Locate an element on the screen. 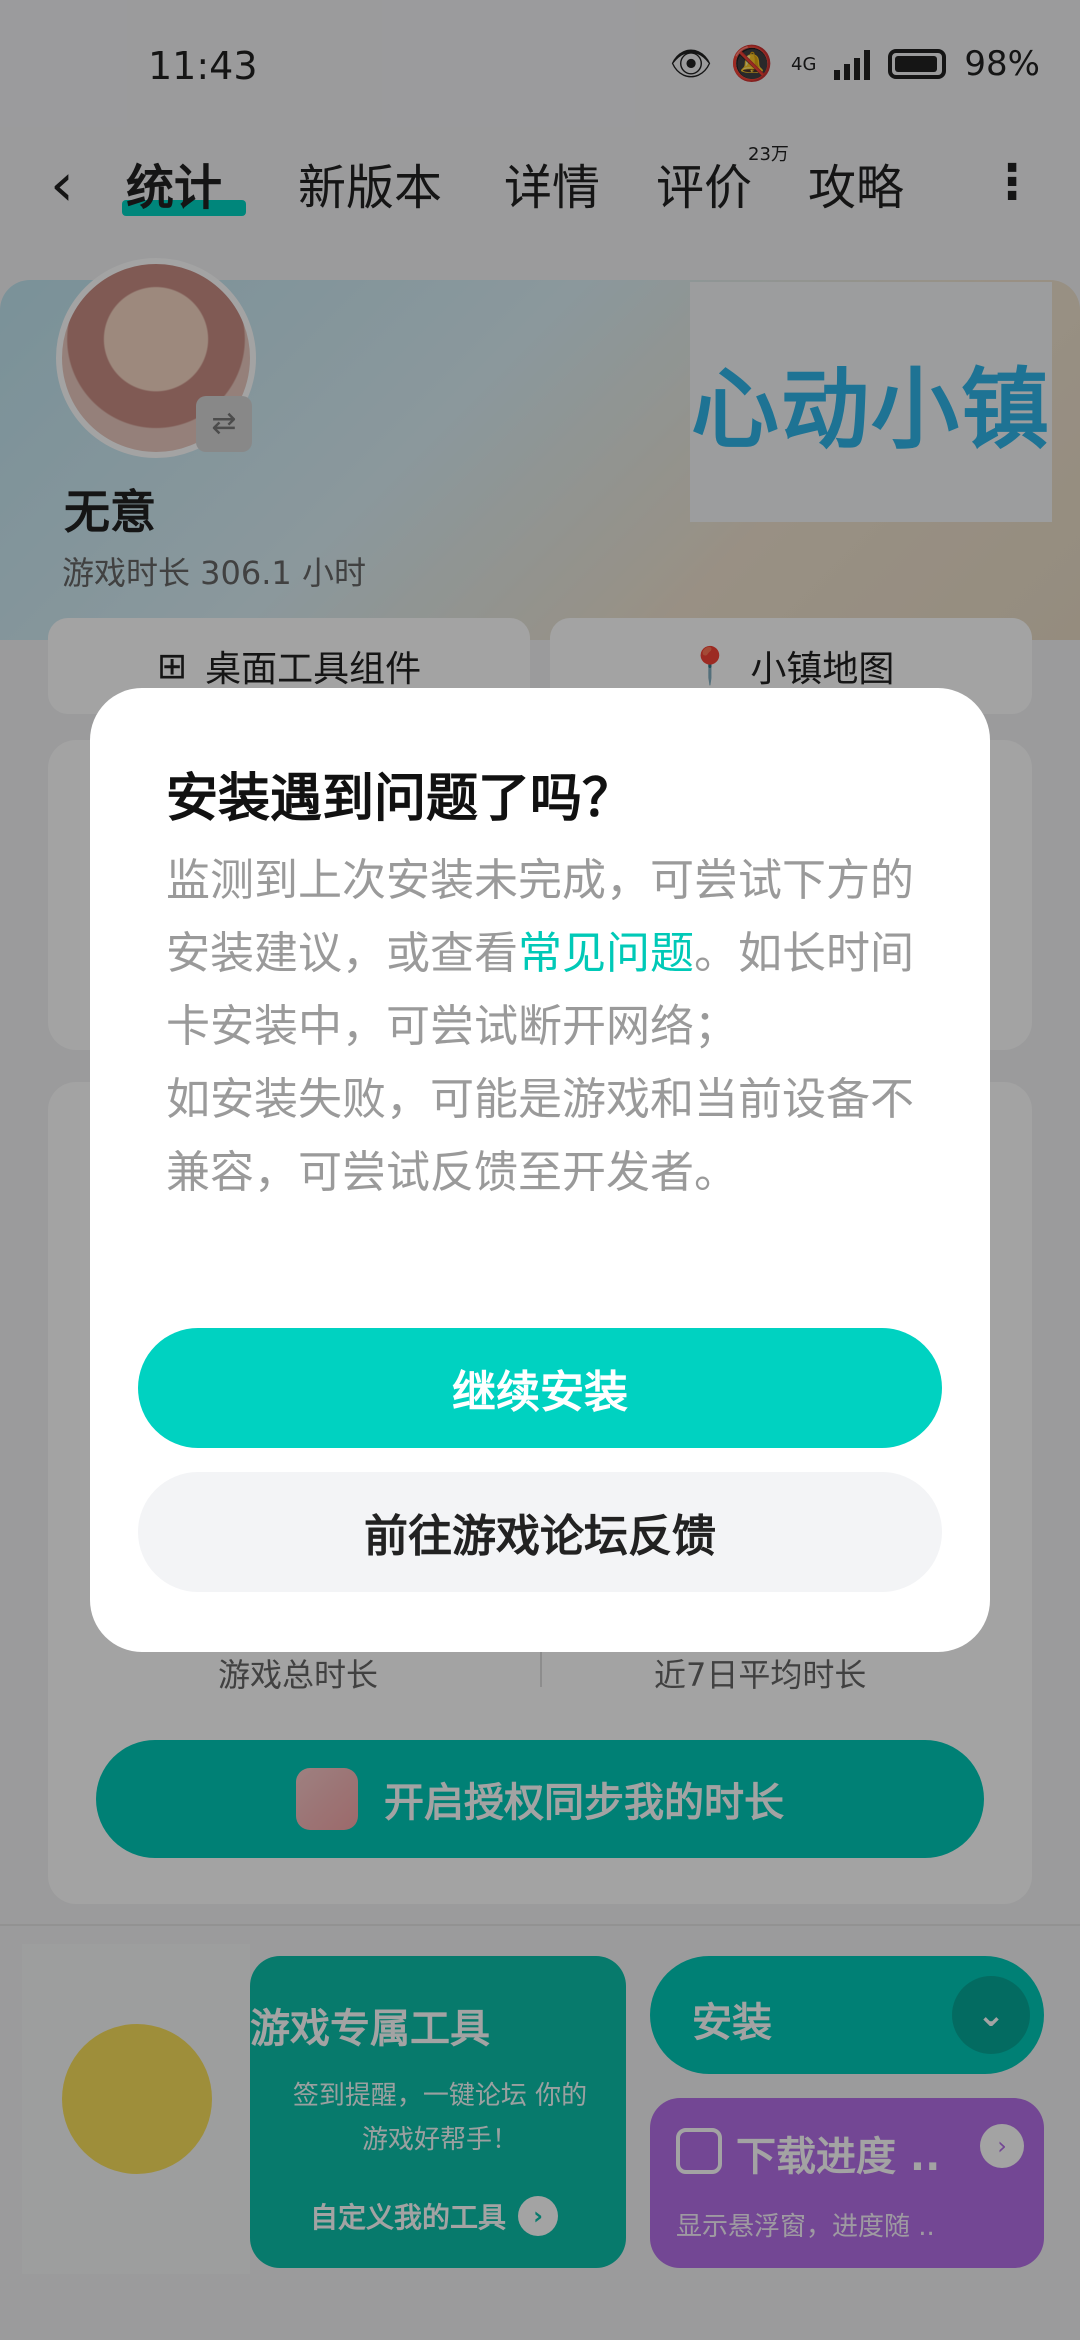  continue-install-button: 继续安装 is located at coordinates (540, 1388).